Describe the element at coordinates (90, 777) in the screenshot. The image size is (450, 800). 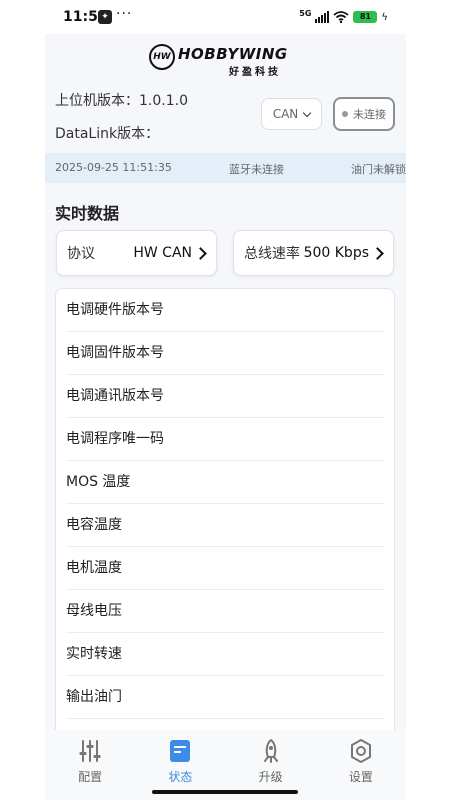
I see `tab-config-label: 配置` at that location.